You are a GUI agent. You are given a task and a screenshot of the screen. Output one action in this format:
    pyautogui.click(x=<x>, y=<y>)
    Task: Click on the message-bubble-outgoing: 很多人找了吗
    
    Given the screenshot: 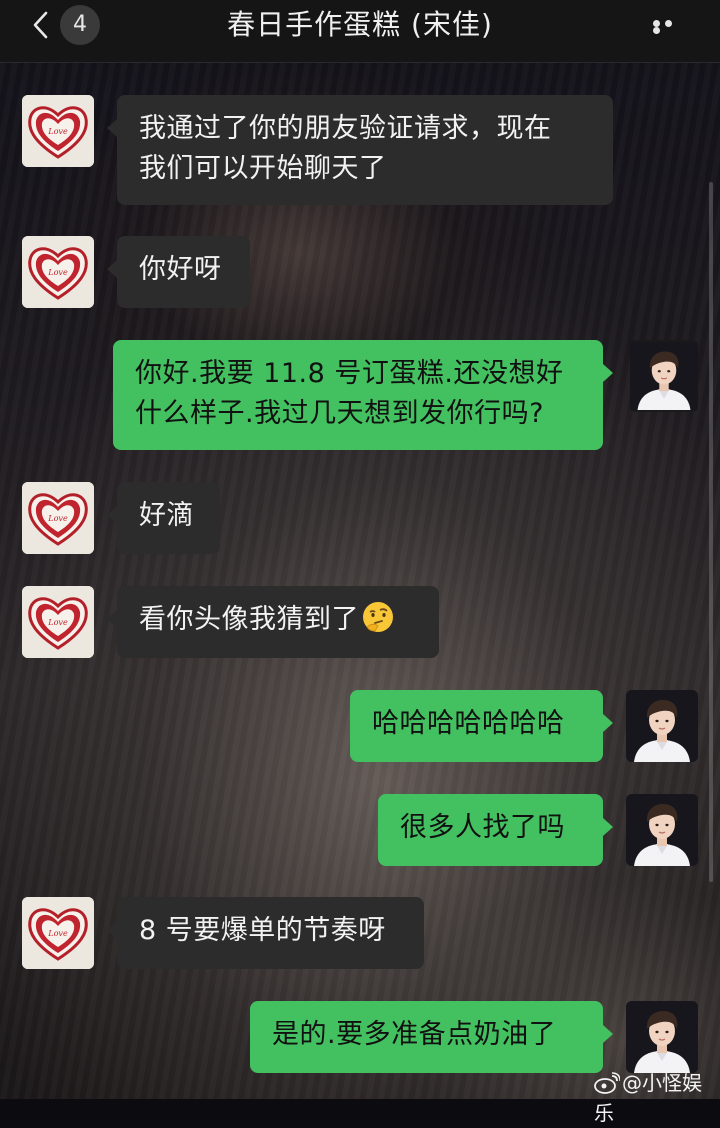 What is the action you would take?
    pyautogui.click(x=495, y=830)
    